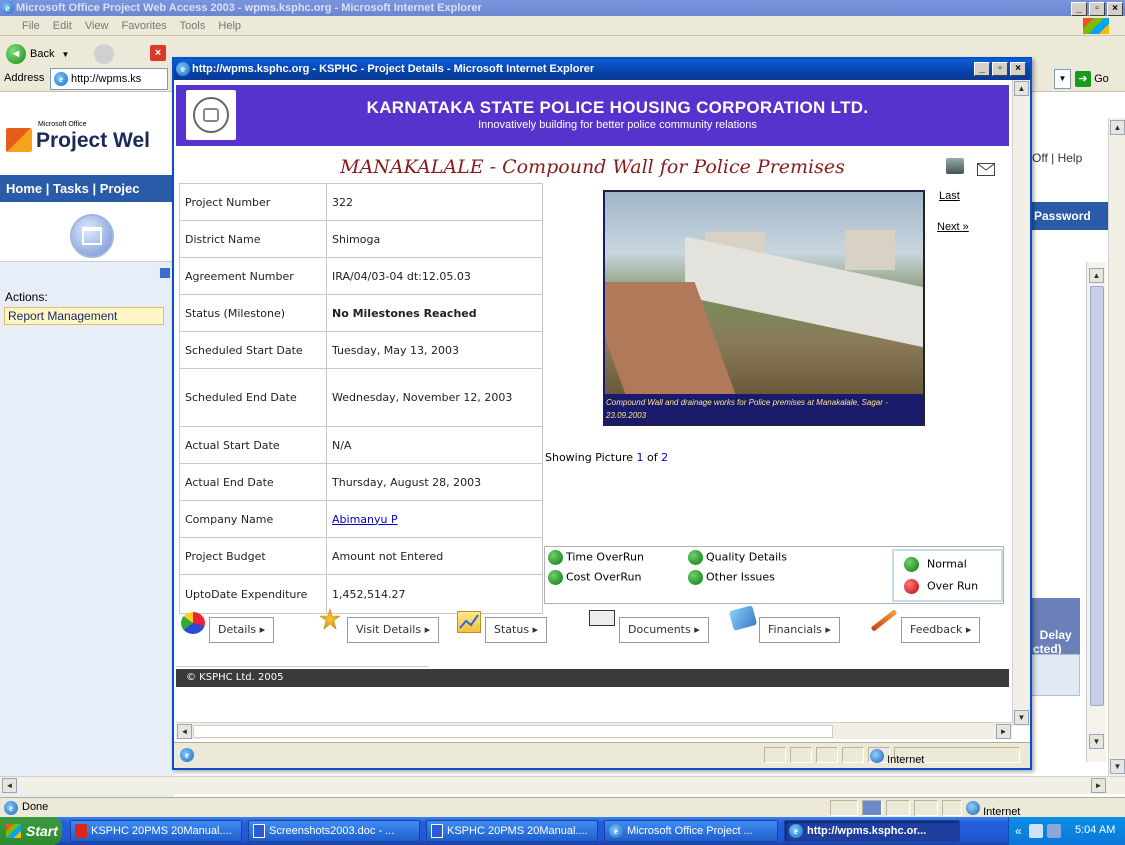 The image size is (1125, 845). What do you see at coordinates (1096, 26) in the screenshot?
I see `windows-logo-icon` at bounding box center [1096, 26].